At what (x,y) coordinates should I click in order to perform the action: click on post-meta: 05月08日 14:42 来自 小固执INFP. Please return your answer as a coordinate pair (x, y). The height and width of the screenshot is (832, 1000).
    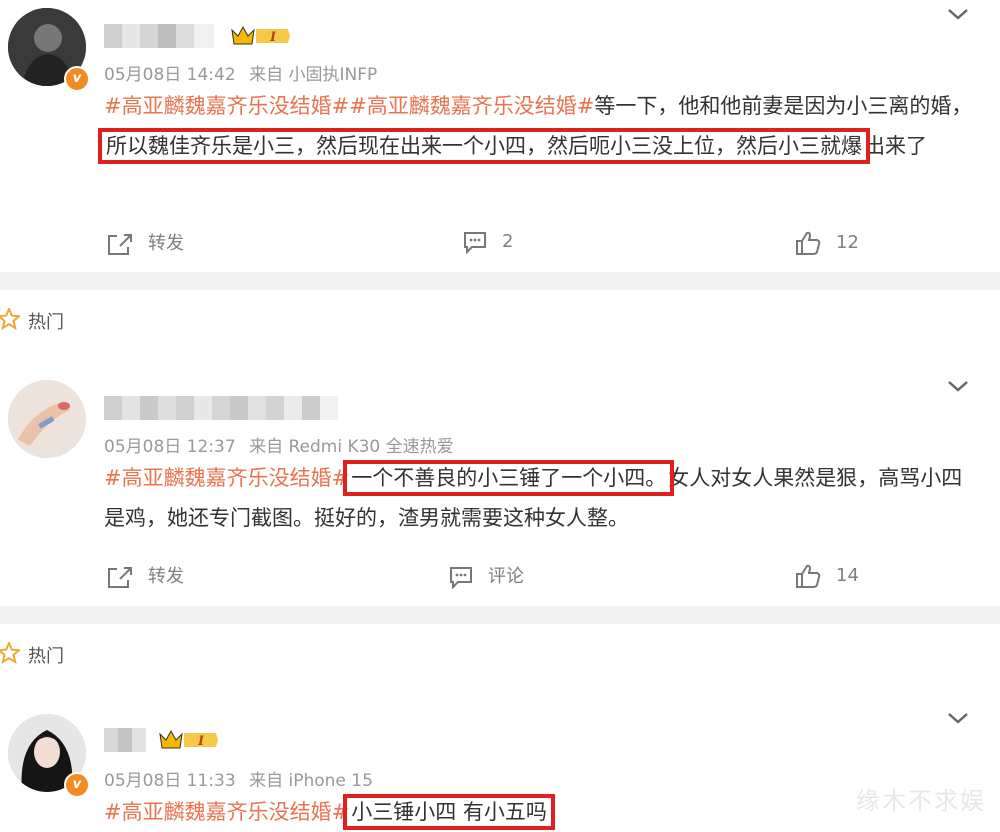
    Looking at the image, I should click on (244, 72).